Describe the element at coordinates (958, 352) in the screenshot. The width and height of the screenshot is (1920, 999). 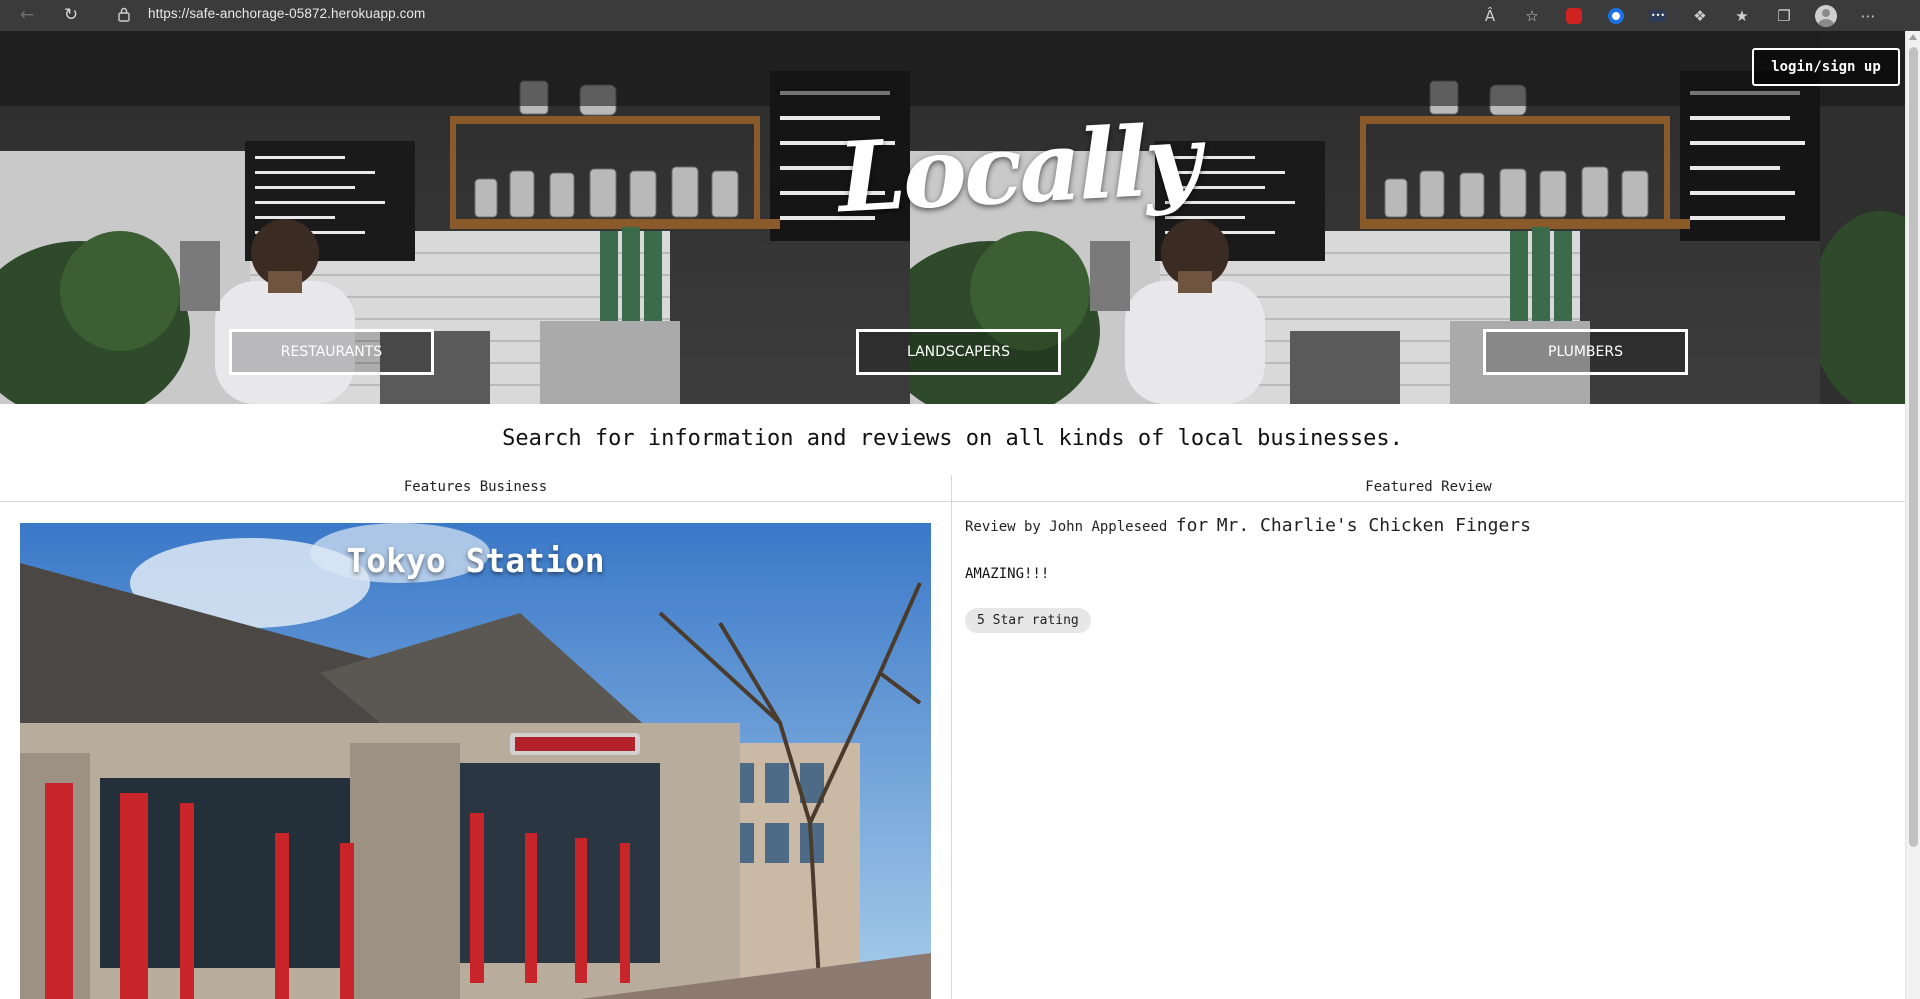
I see `category-landscapers-button: LANDSCAPERS` at that location.